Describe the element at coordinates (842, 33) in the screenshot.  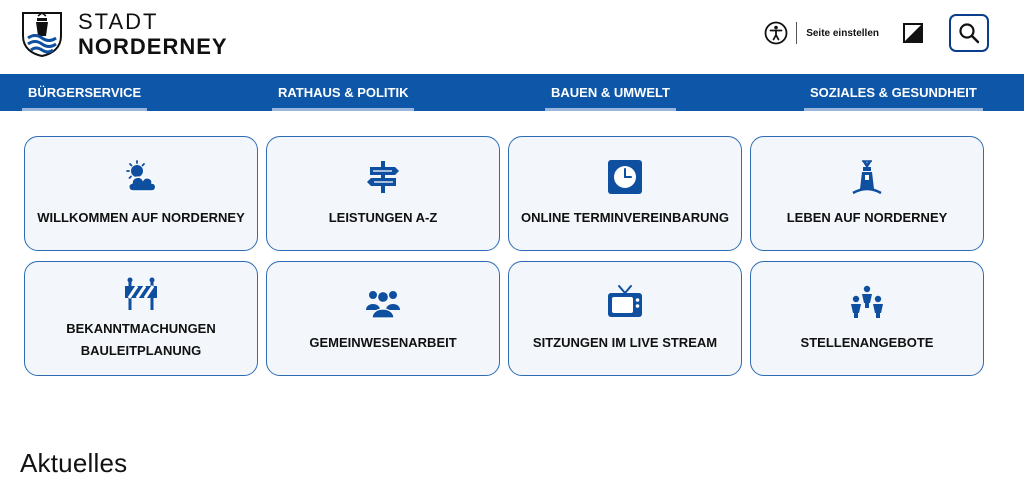
I see `accessibility-label: Seite einstellen` at that location.